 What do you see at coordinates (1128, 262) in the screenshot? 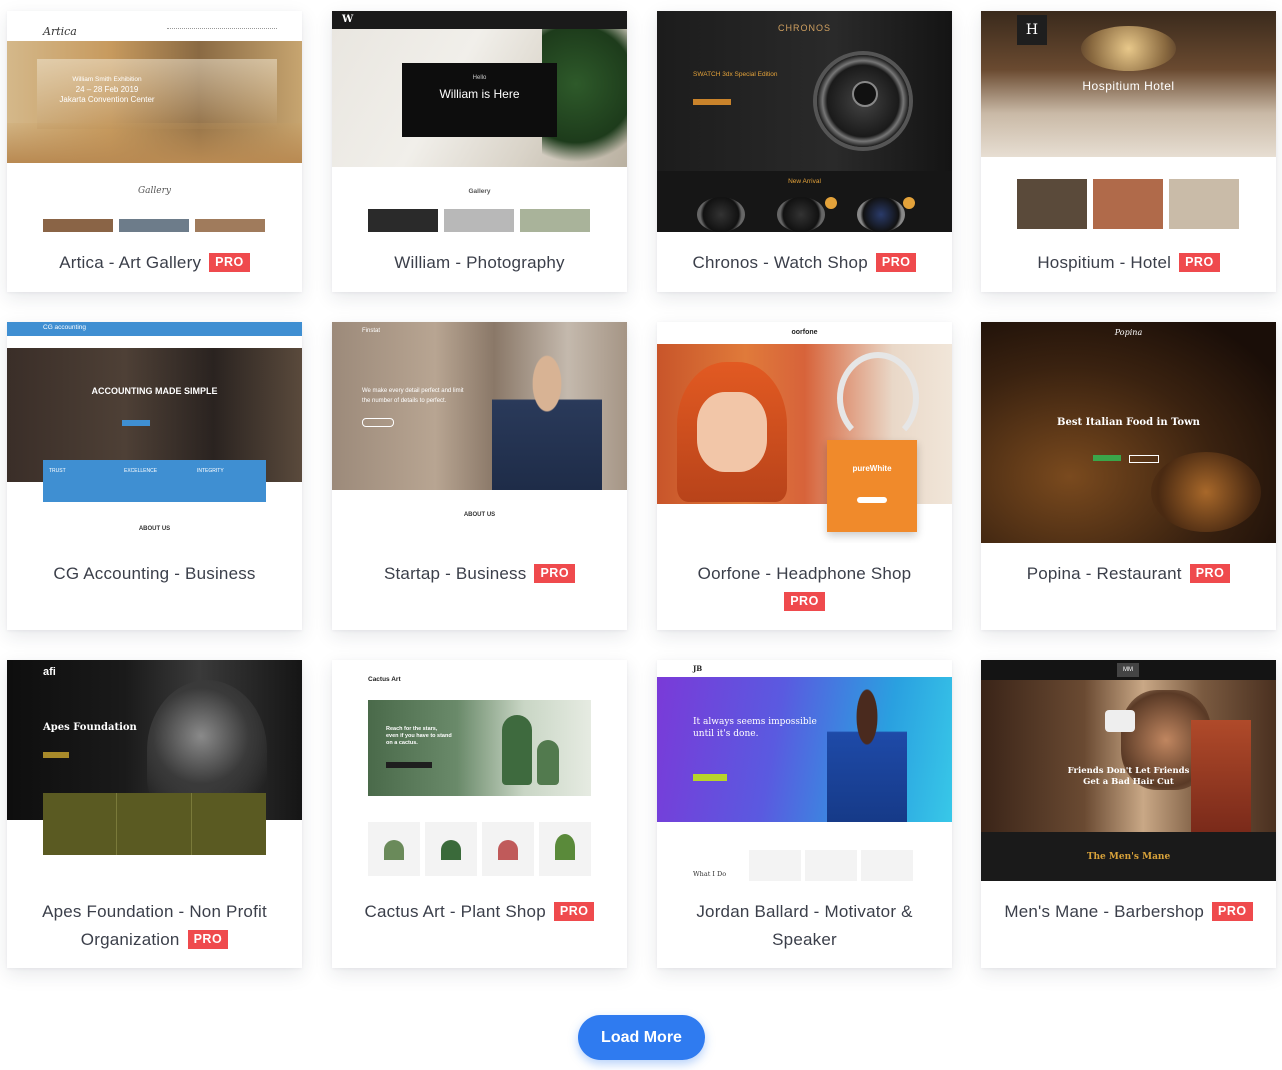
I see `template-title: Hospitium - Hotel PRO` at bounding box center [1128, 262].